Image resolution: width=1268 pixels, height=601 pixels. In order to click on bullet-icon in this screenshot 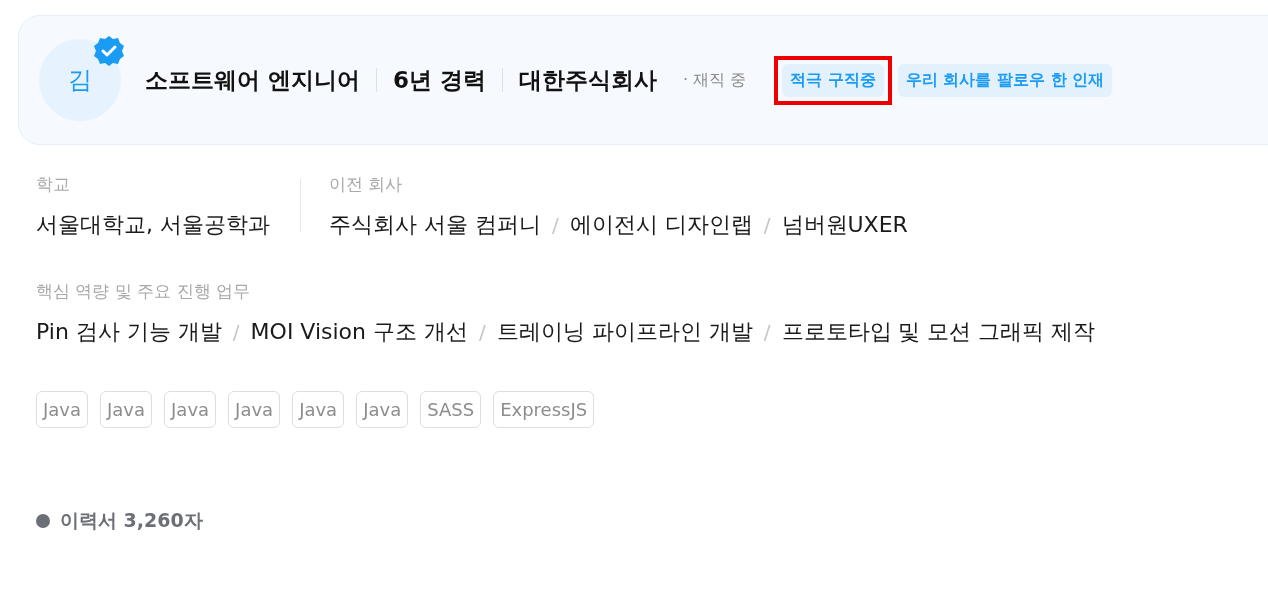, I will do `click(43, 521)`.